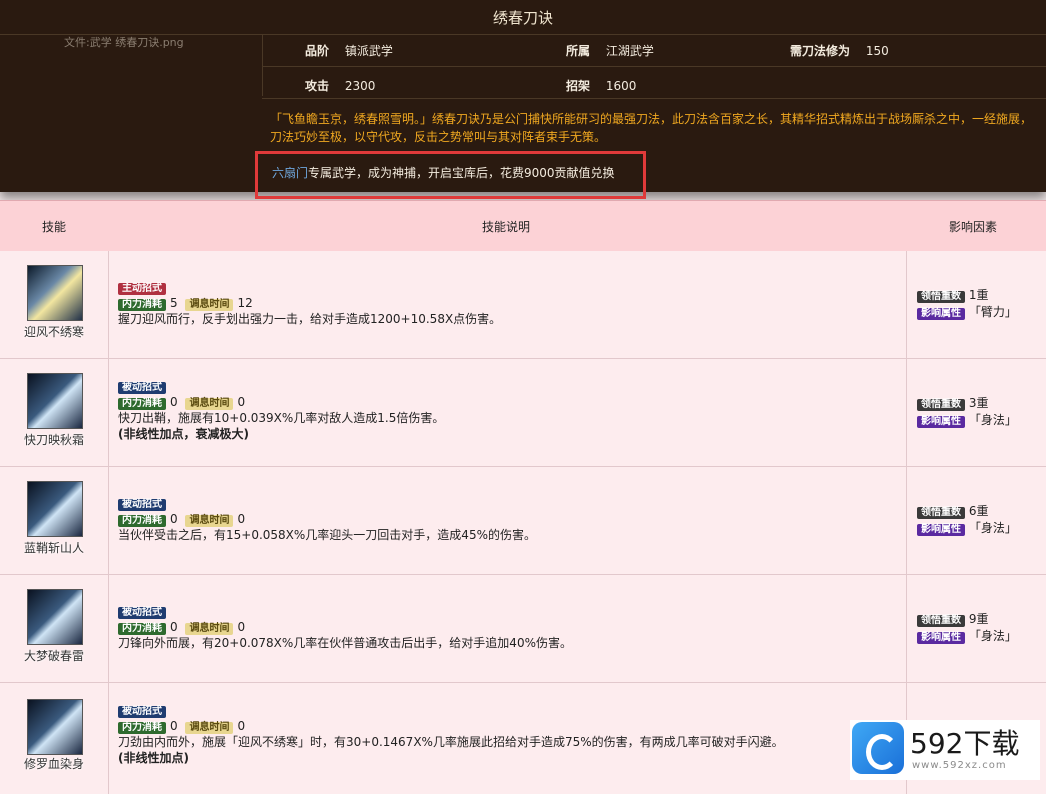 The width and height of the screenshot is (1046, 794). I want to click on requirement-field: 需刀法修为 150, so click(839, 50).